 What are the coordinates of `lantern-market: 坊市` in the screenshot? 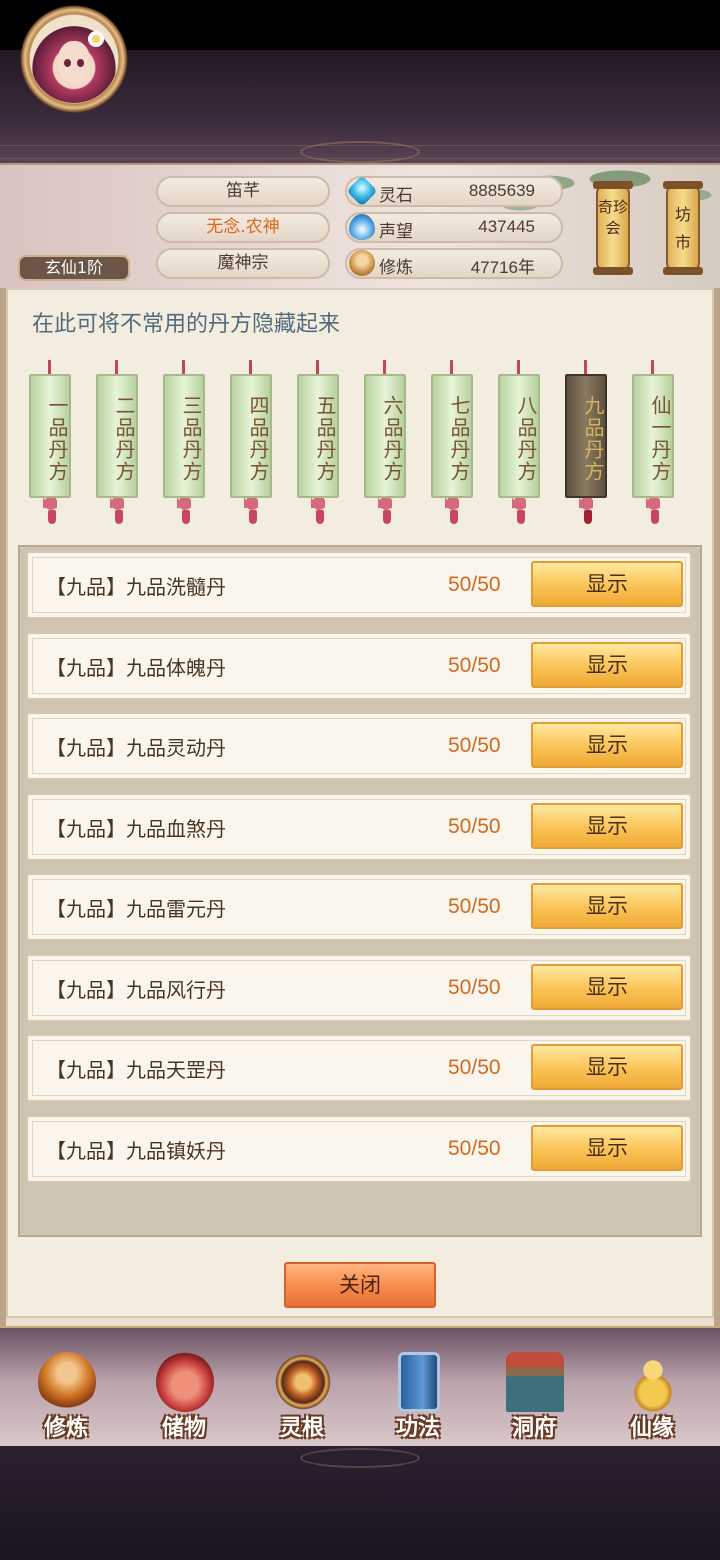 It's located at (683, 228).